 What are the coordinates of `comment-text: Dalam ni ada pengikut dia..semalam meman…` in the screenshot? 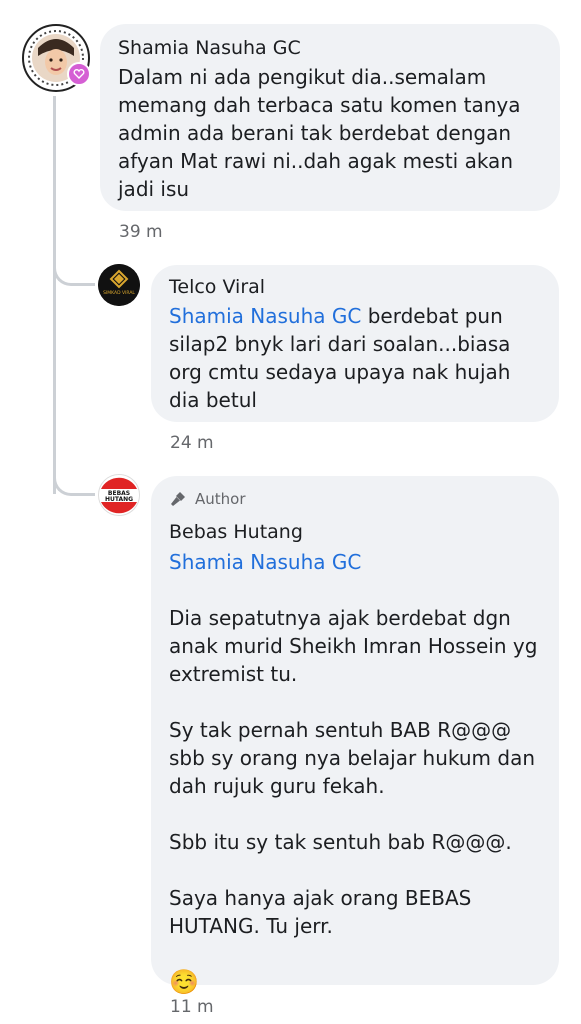 It's located at (319, 133).